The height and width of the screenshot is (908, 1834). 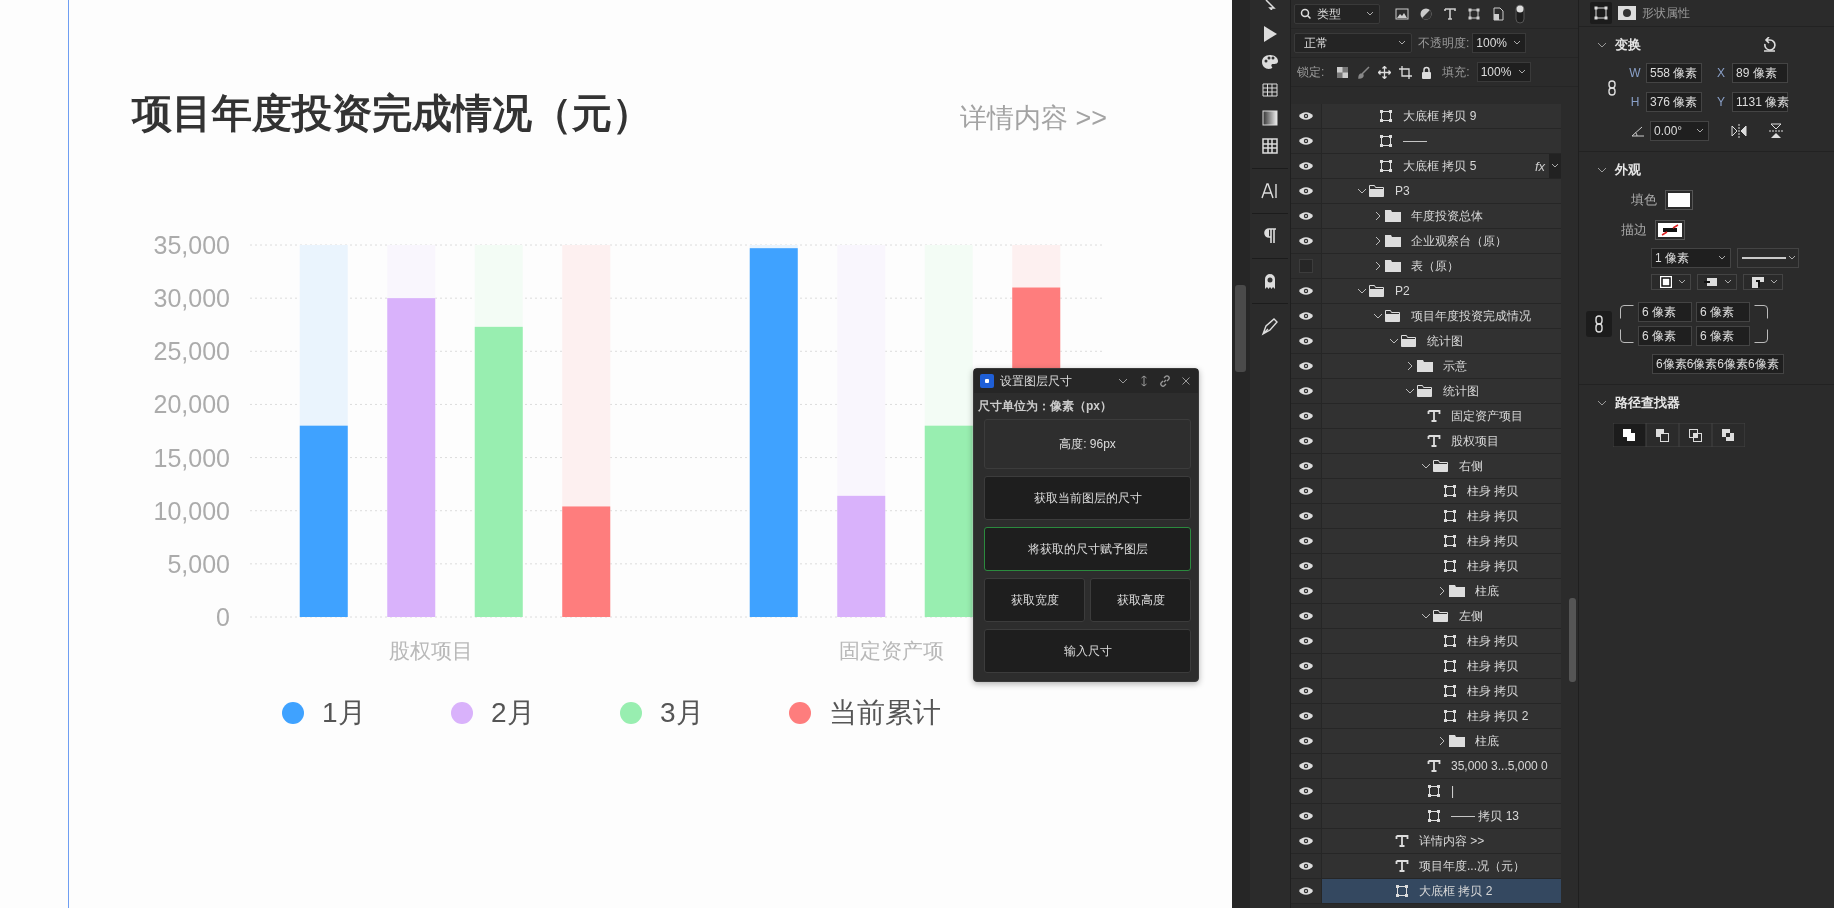 I want to click on folder-icon, so click(x=1393, y=241).